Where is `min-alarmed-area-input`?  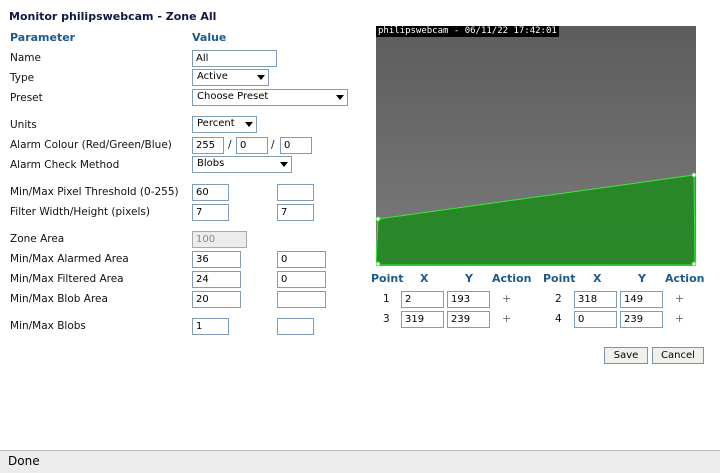
min-alarmed-area-input is located at coordinates (216, 259).